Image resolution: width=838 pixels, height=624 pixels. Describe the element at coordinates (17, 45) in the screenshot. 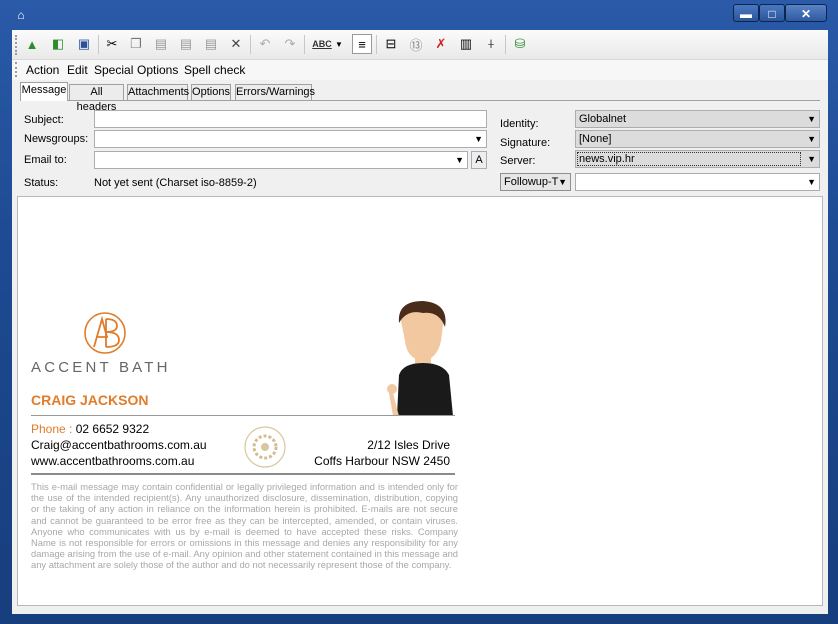

I see `toolbar-grip` at that location.